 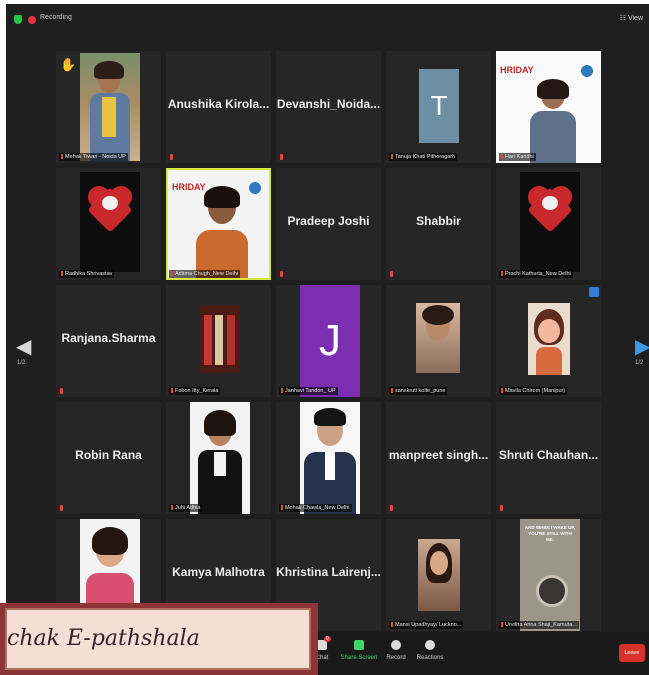 I want to click on video-tile: Prachi Kathuria_New Delhi, so click(x=548, y=224).